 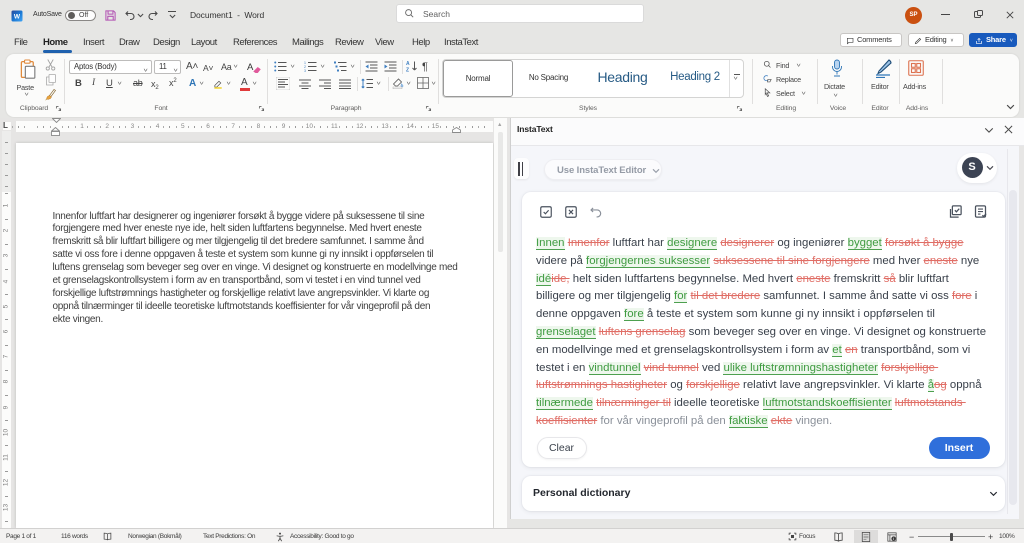 I want to click on svg-text: Z, so click(x=407, y=70).